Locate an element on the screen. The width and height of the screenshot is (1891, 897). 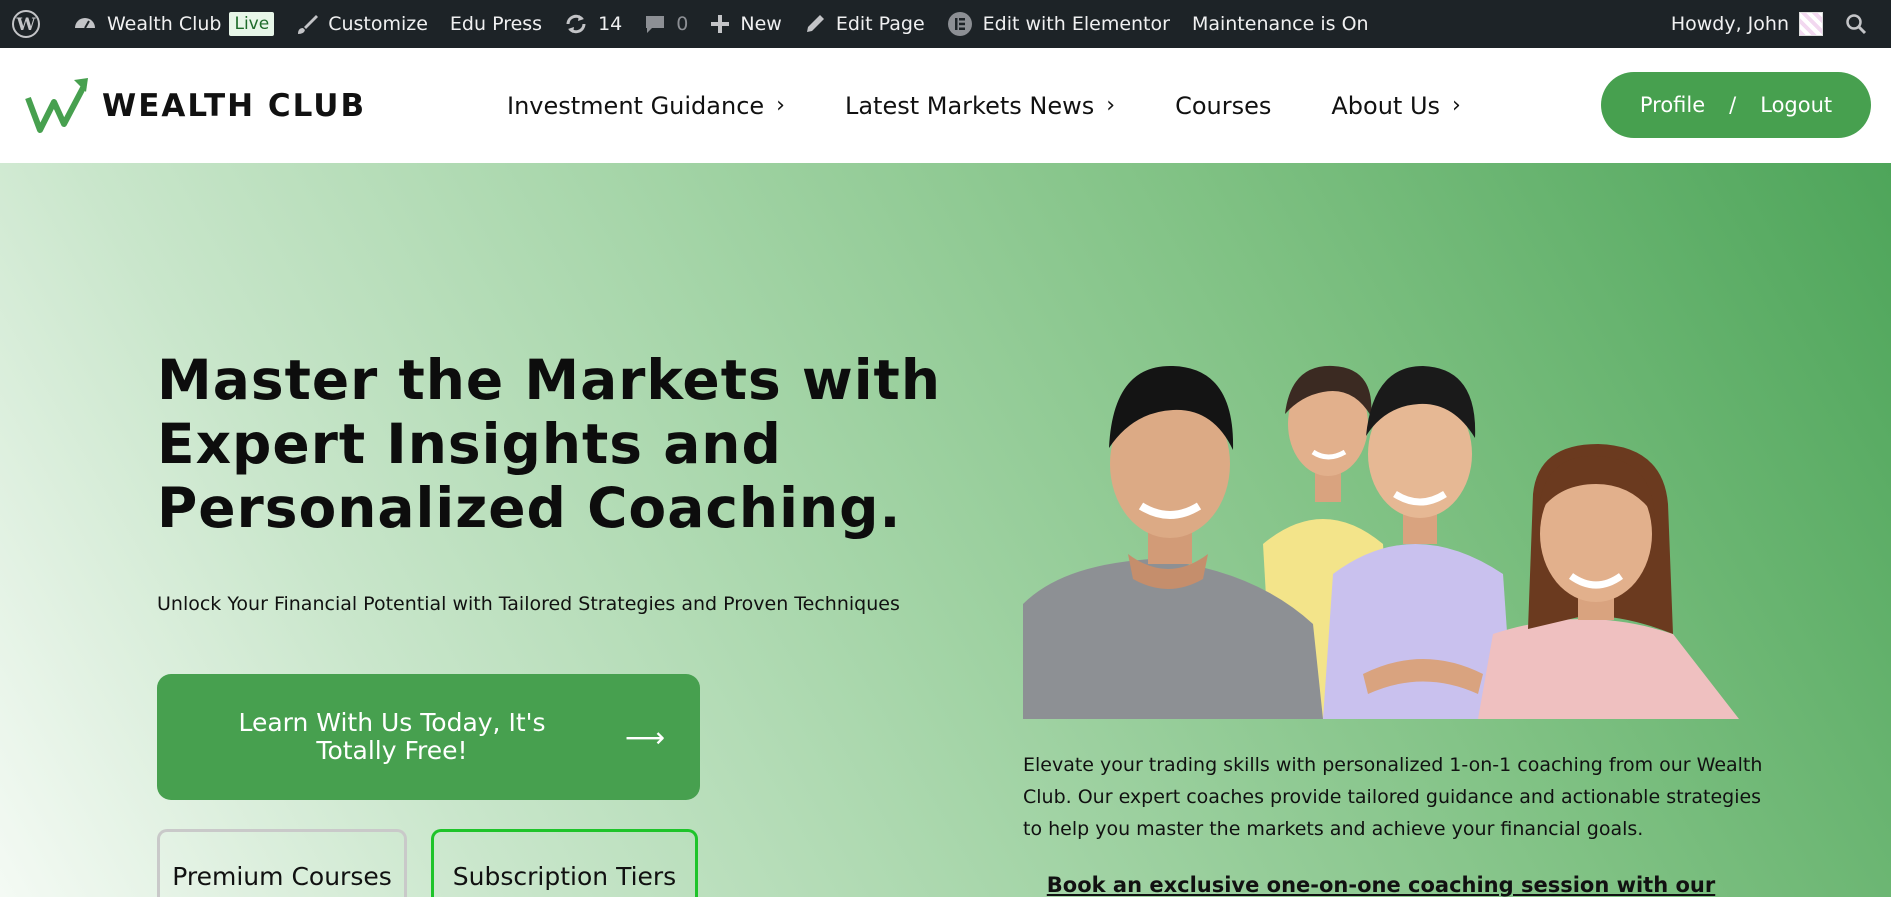
subscription-tiers-button: Subscription Tiers is located at coordinates (564, 863).